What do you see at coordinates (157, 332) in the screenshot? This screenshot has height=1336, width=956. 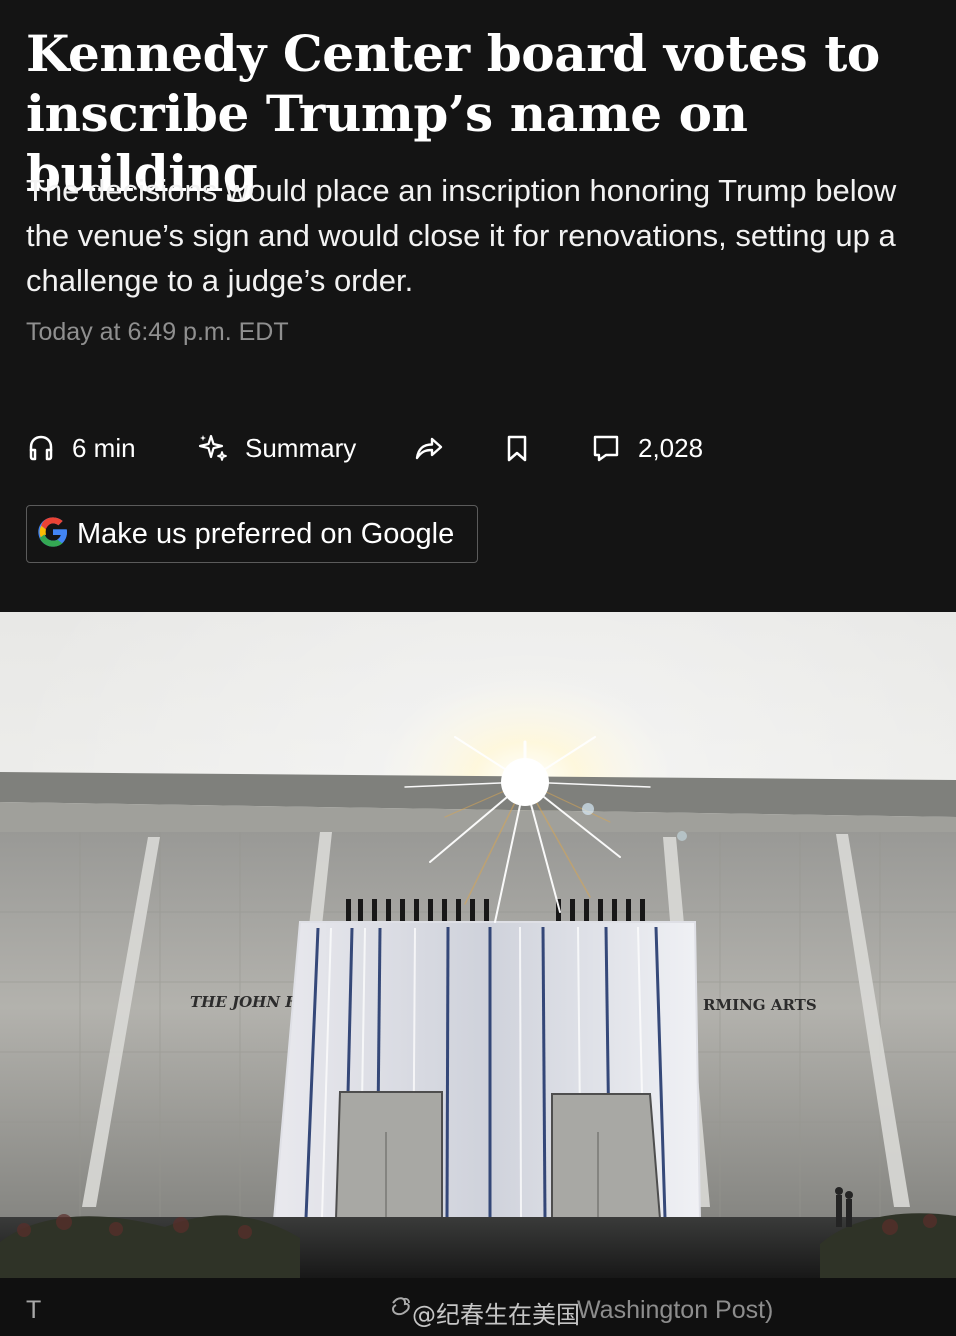 I see `article-timestamp: Today at 6:49 p.m. EDT` at bounding box center [157, 332].